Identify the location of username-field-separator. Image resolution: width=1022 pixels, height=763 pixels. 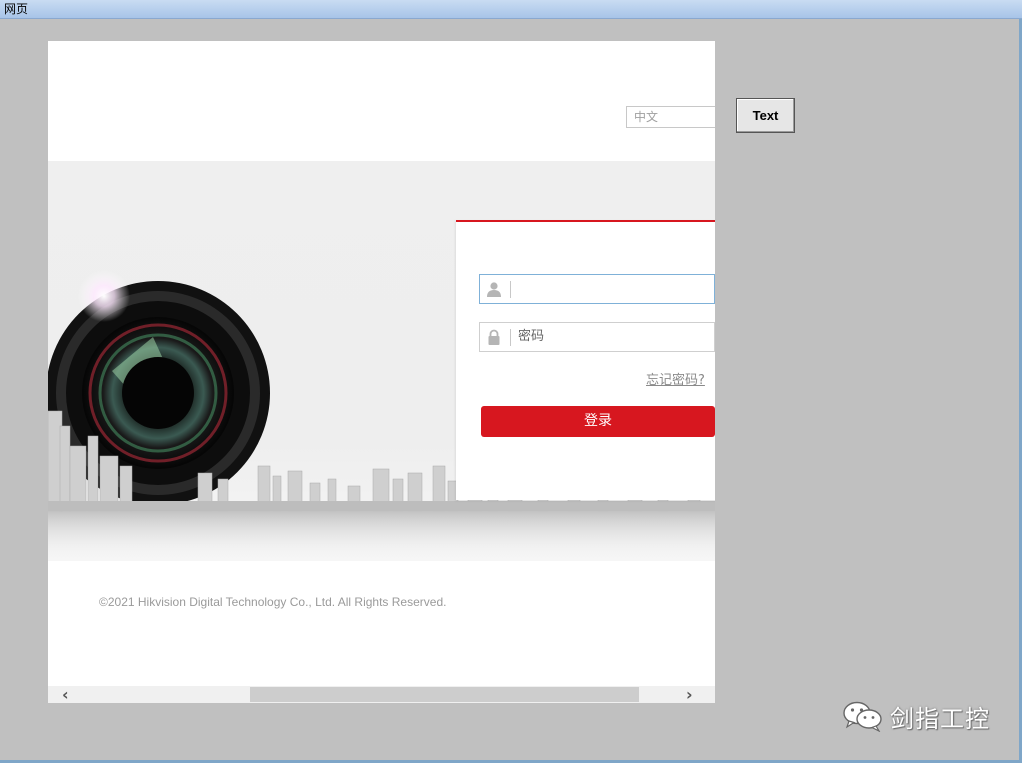
(510, 289).